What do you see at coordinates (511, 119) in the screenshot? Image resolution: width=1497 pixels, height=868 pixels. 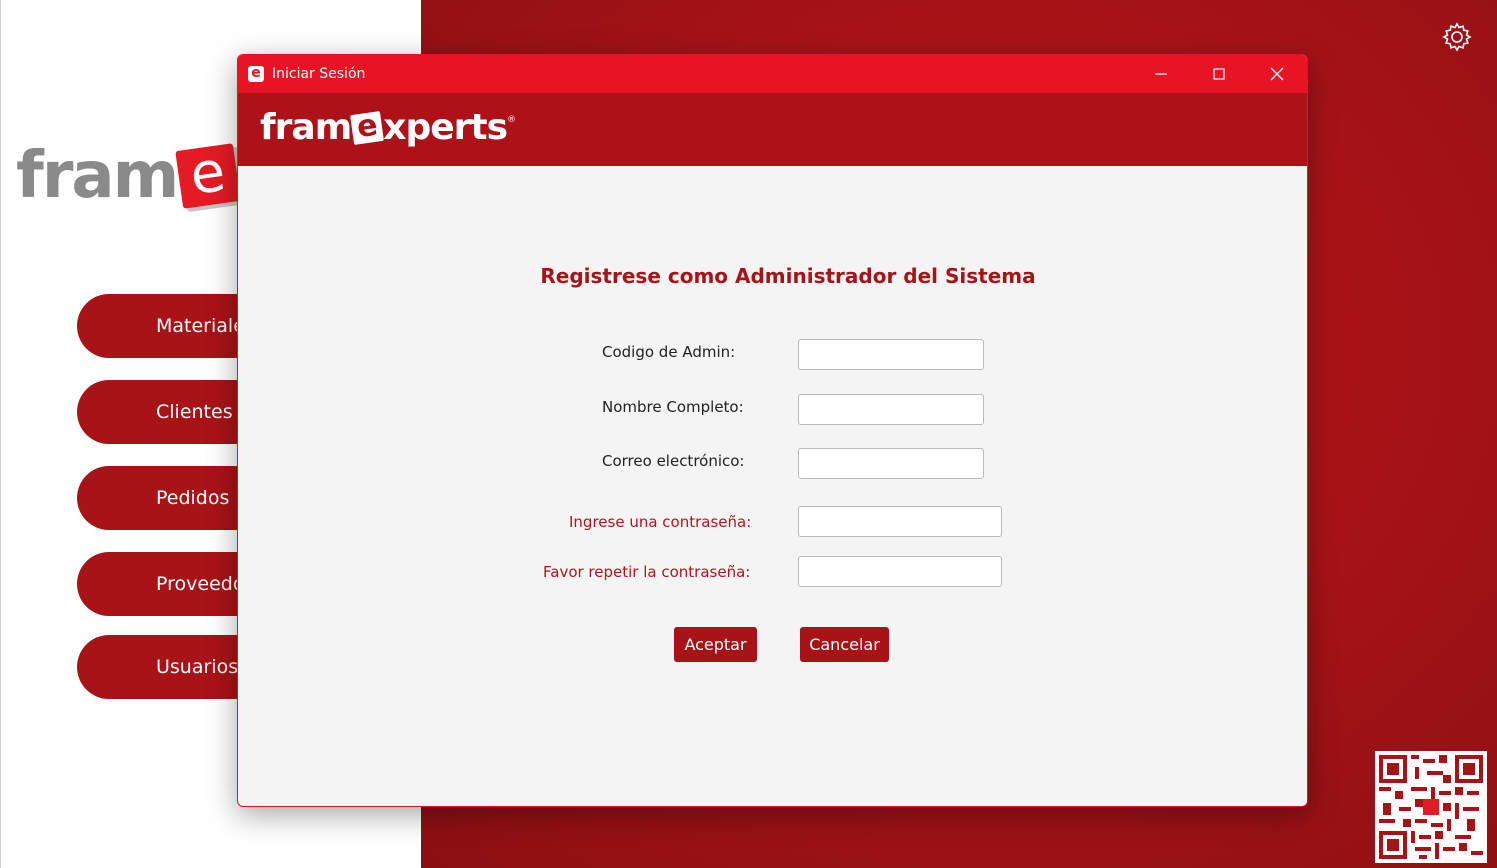 I see `registered-mark: ®` at bounding box center [511, 119].